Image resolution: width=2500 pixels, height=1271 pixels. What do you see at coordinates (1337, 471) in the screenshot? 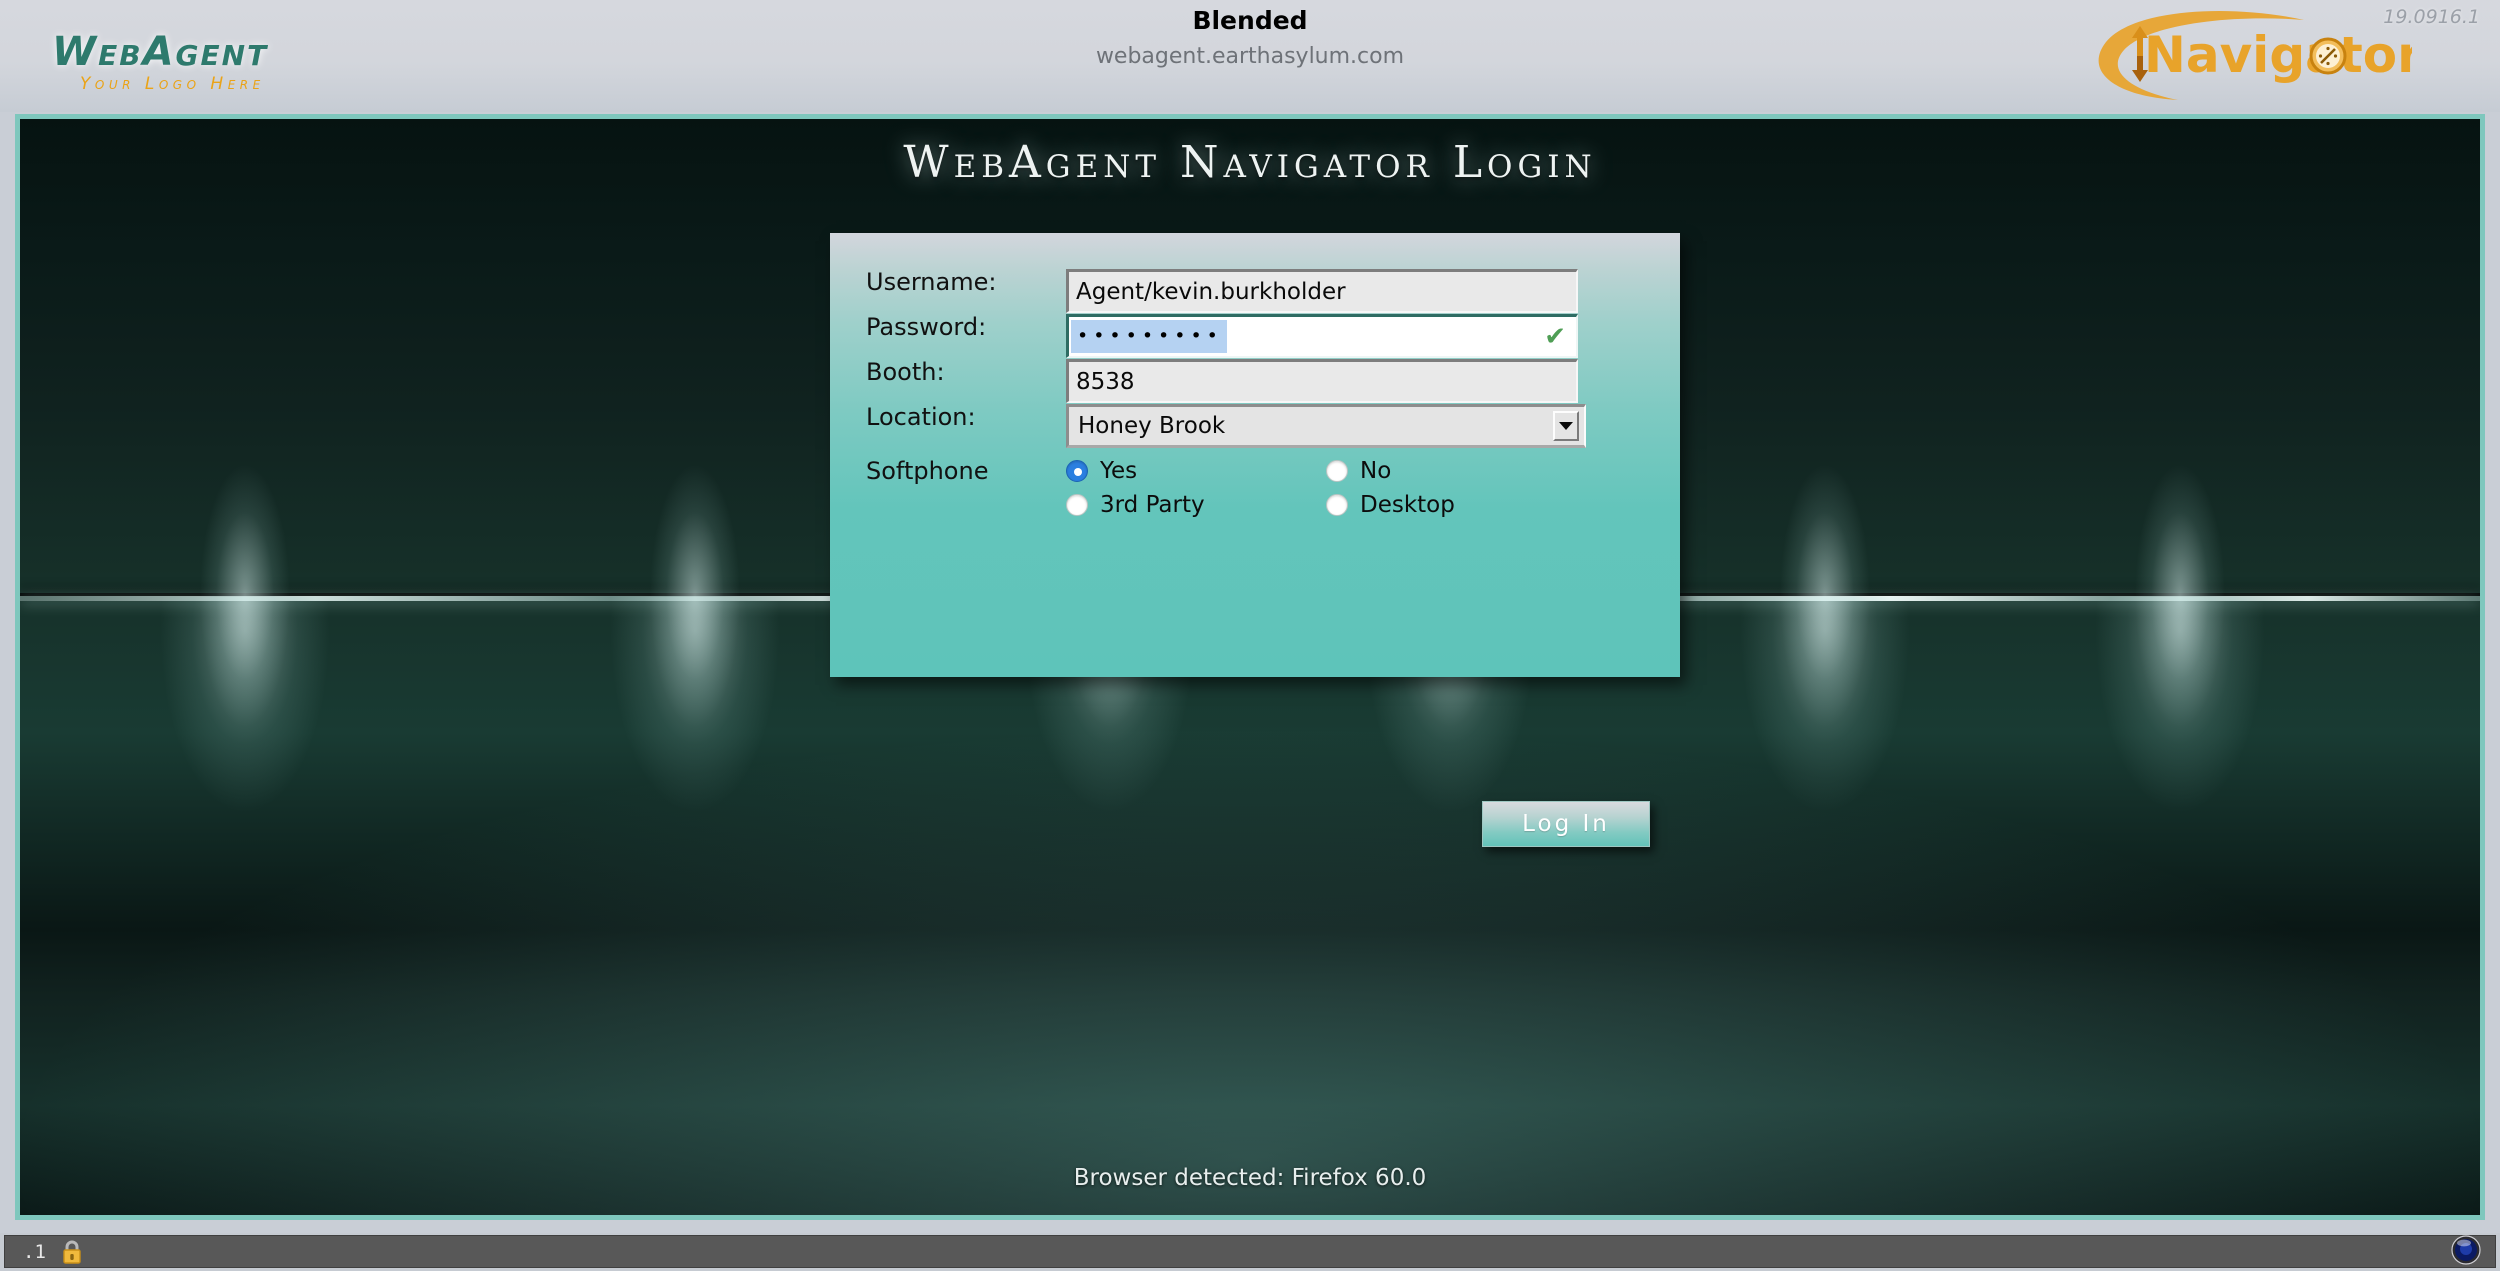
I see `radio-icon-no` at bounding box center [1337, 471].